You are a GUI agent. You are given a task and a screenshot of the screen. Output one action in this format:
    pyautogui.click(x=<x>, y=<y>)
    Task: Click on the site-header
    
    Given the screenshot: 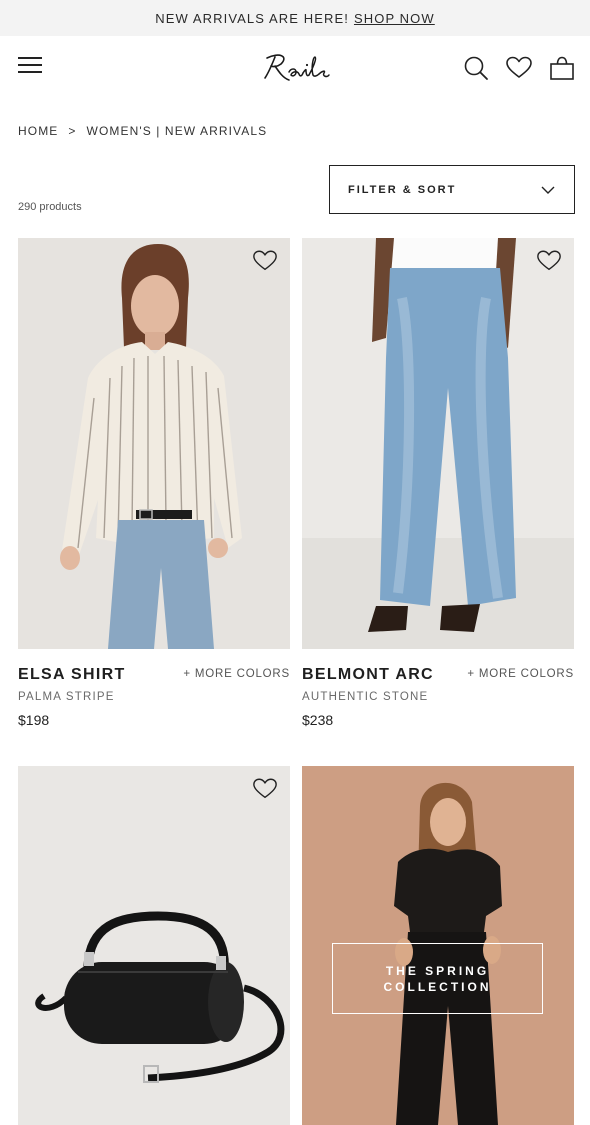 What is the action you would take?
    pyautogui.click(x=295, y=67)
    